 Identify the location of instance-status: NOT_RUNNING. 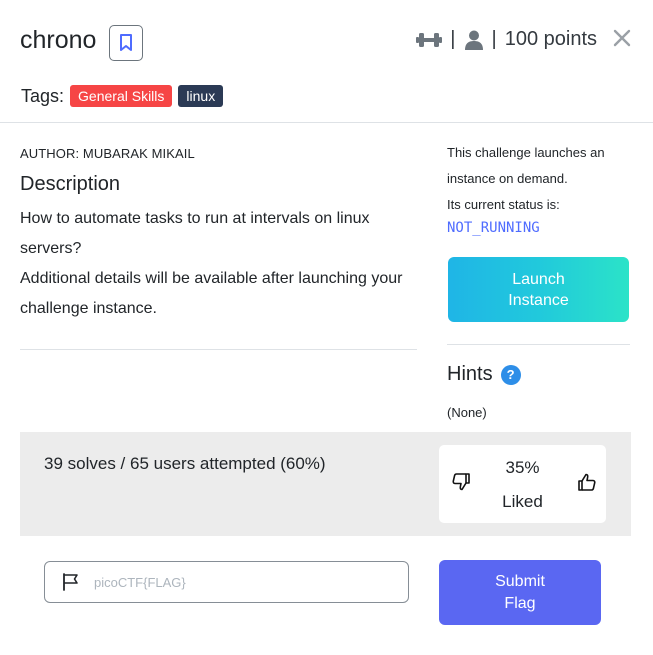
(493, 228).